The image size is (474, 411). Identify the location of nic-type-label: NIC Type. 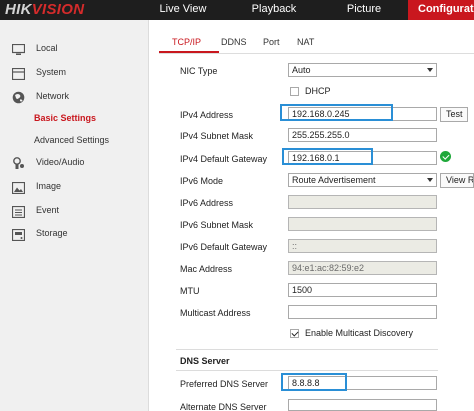
(199, 71).